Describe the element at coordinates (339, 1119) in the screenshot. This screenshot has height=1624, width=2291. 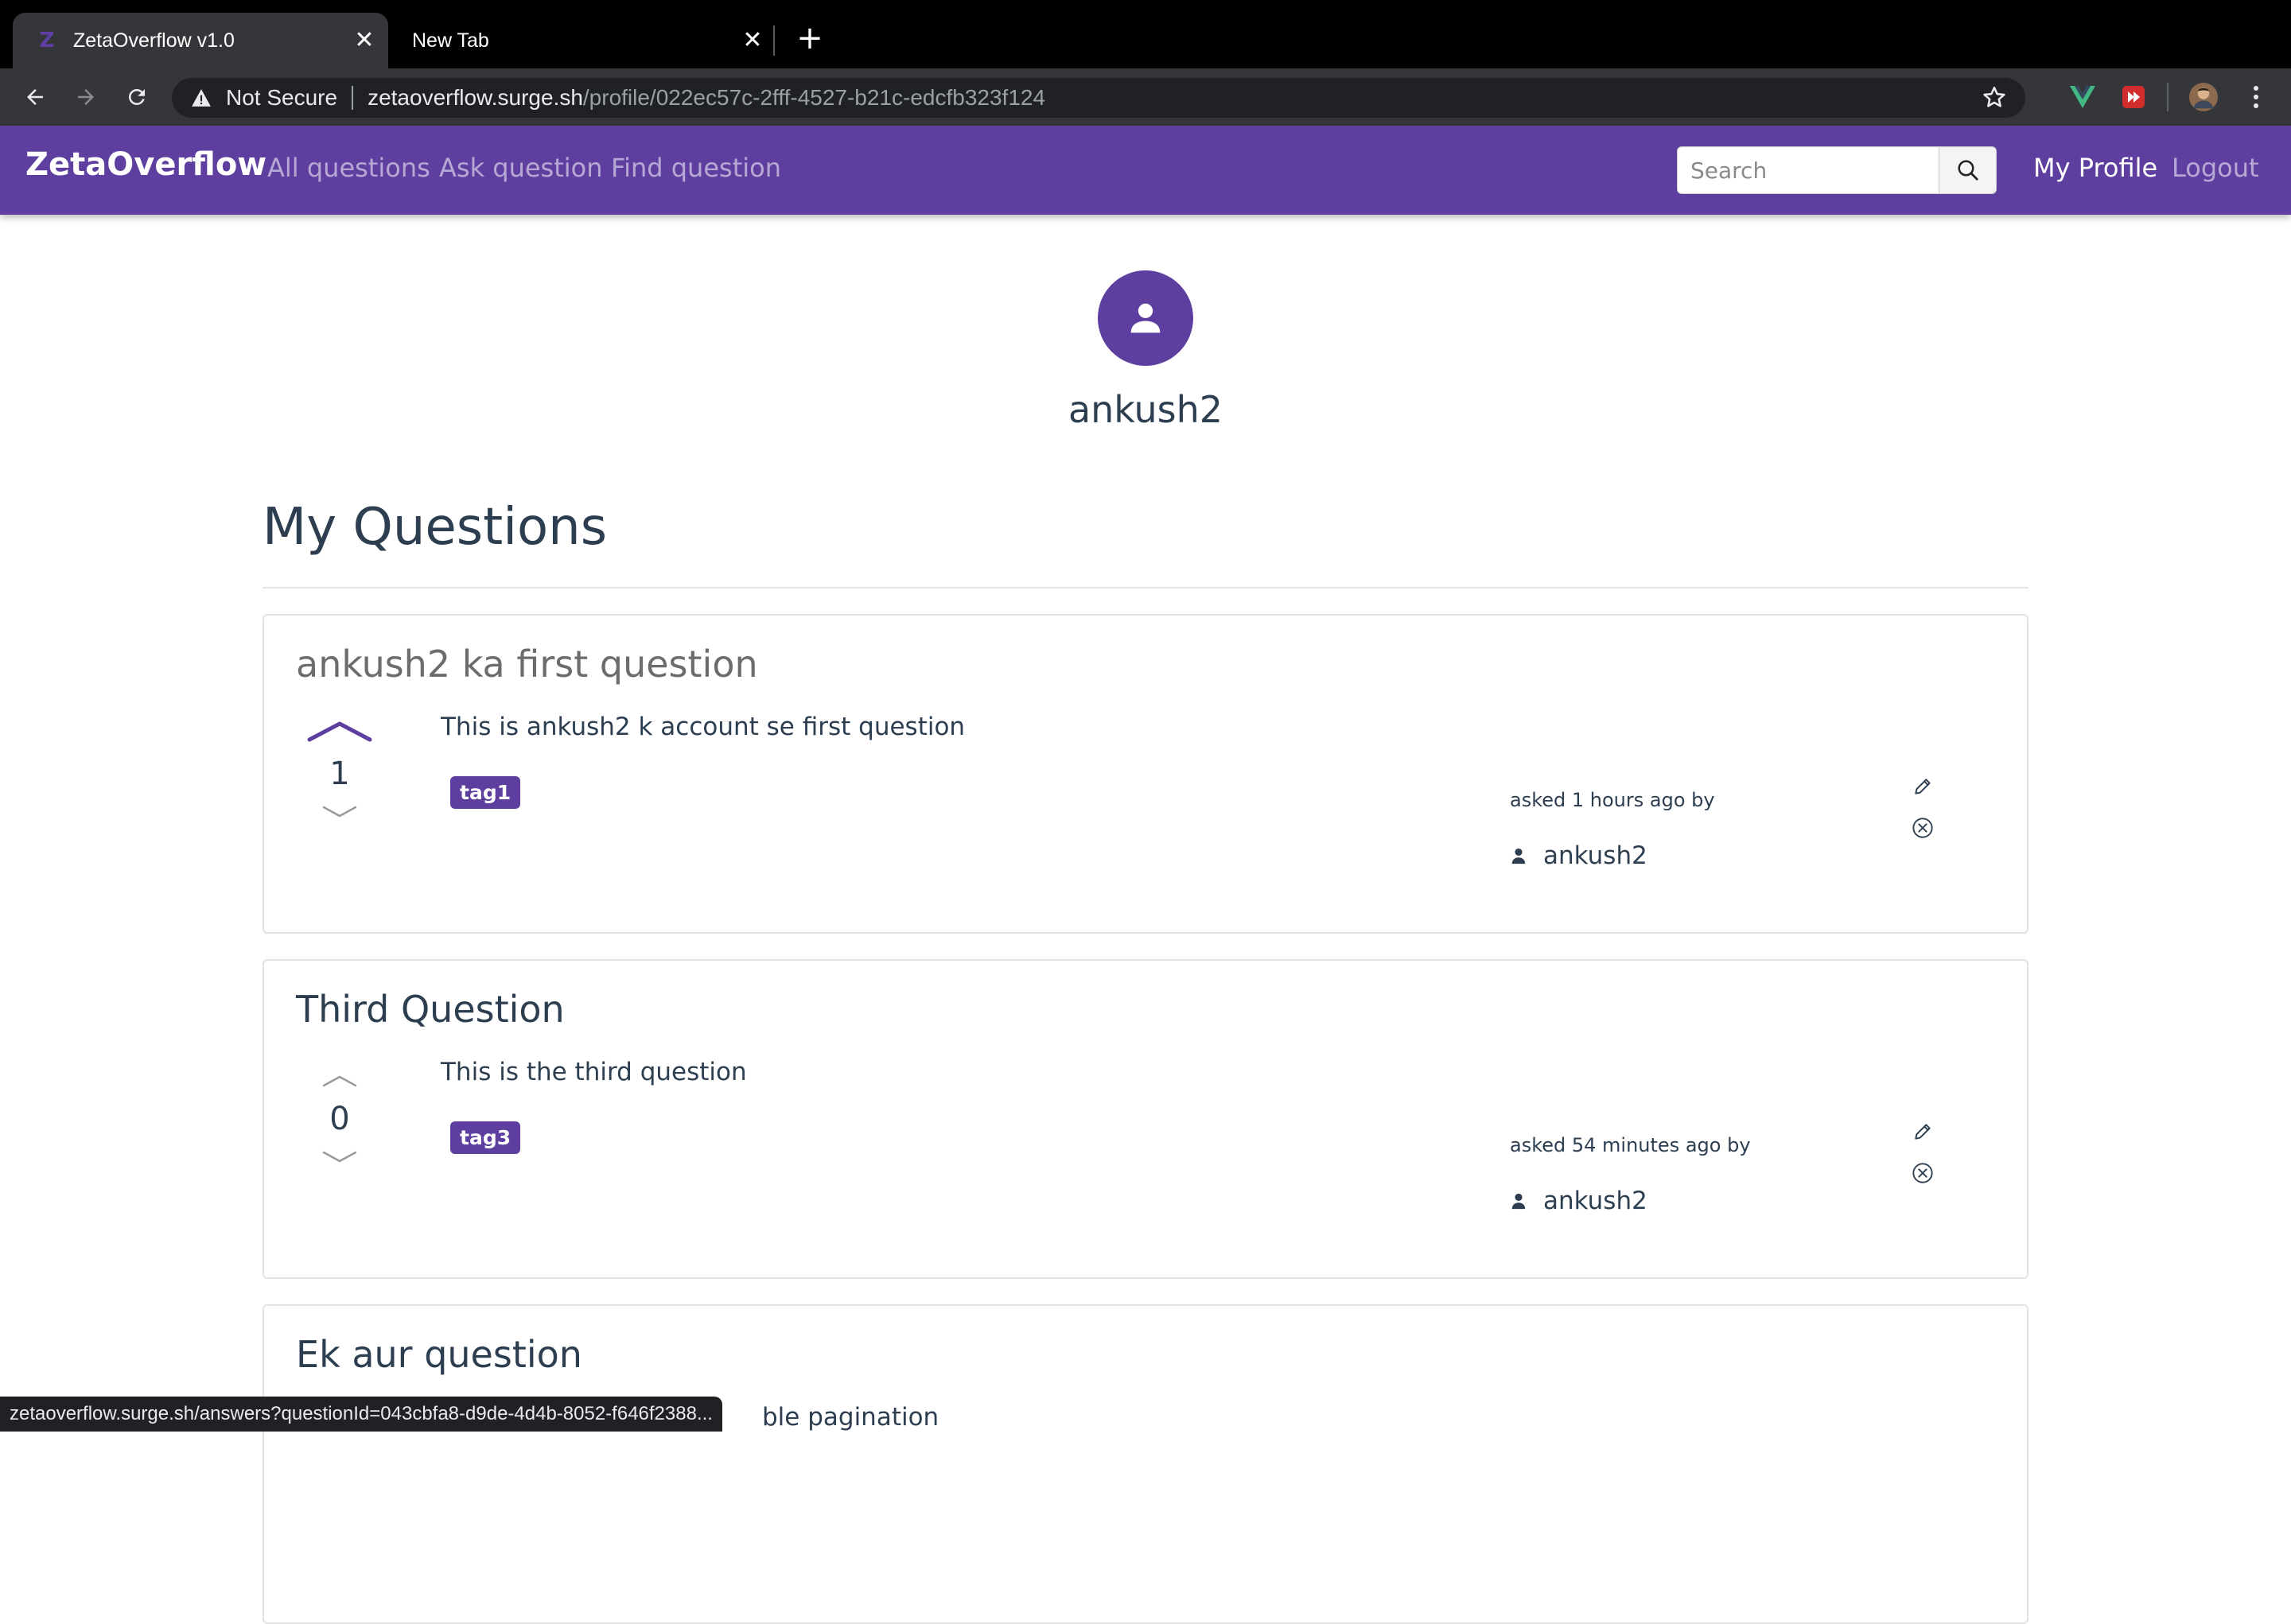
I see `vote-count: 0` at that location.